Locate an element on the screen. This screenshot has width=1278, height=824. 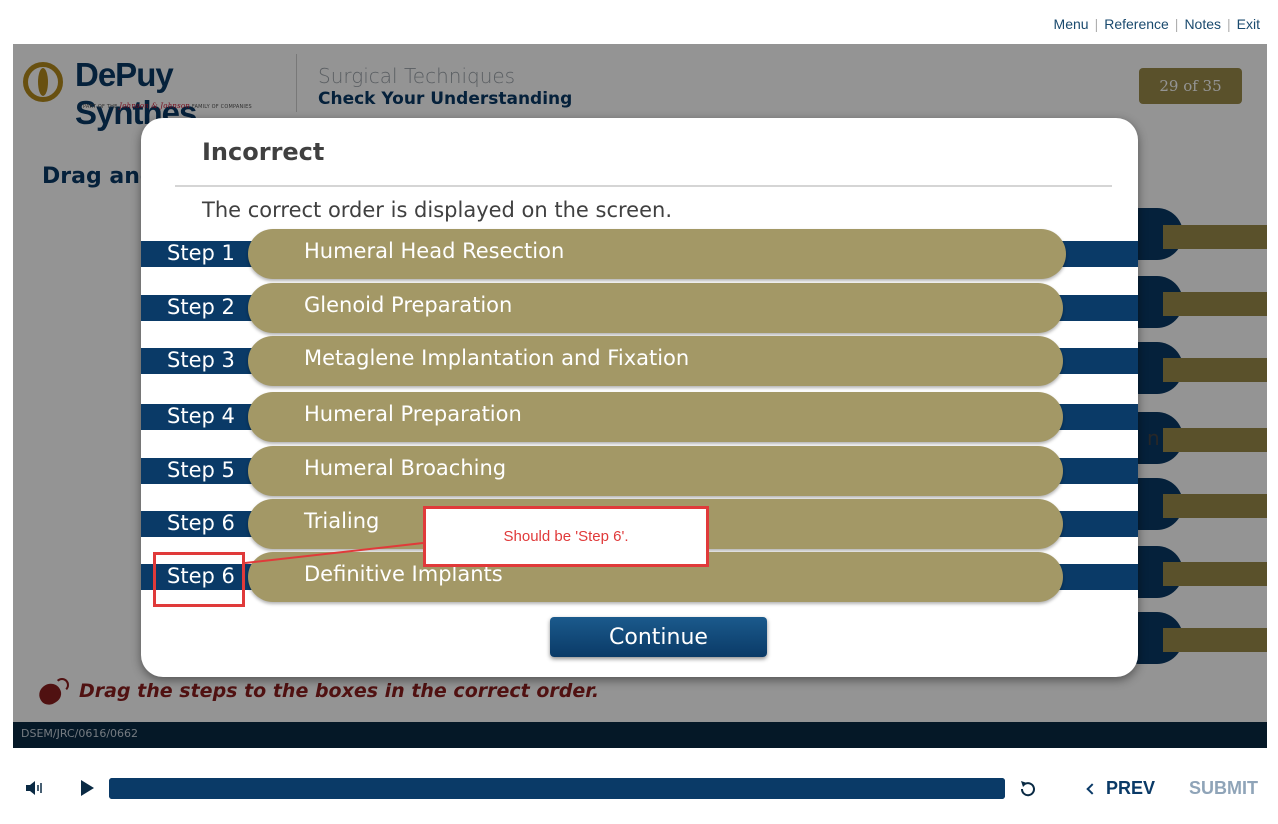
menu-link: Menu is located at coordinates (1071, 24).